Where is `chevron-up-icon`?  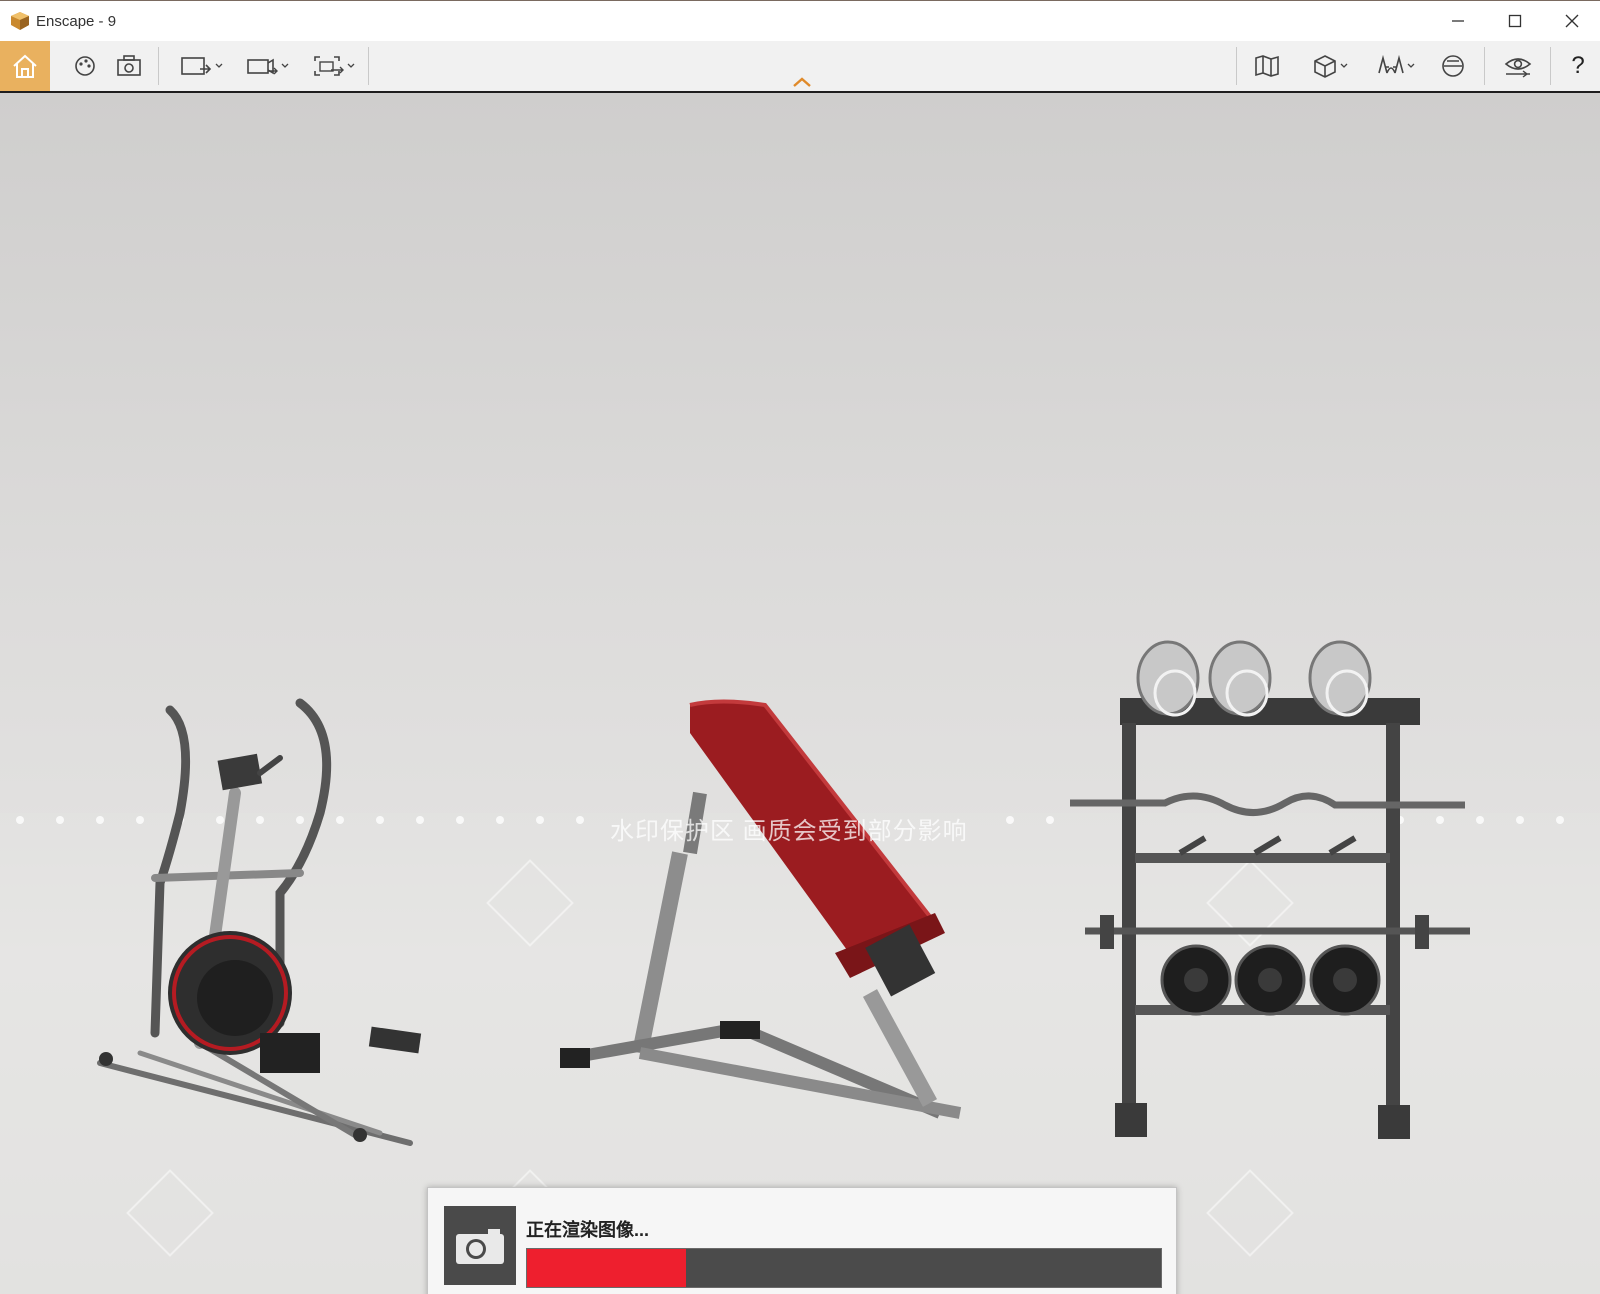
chevron-up-icon is located at coordinates (802, 82).